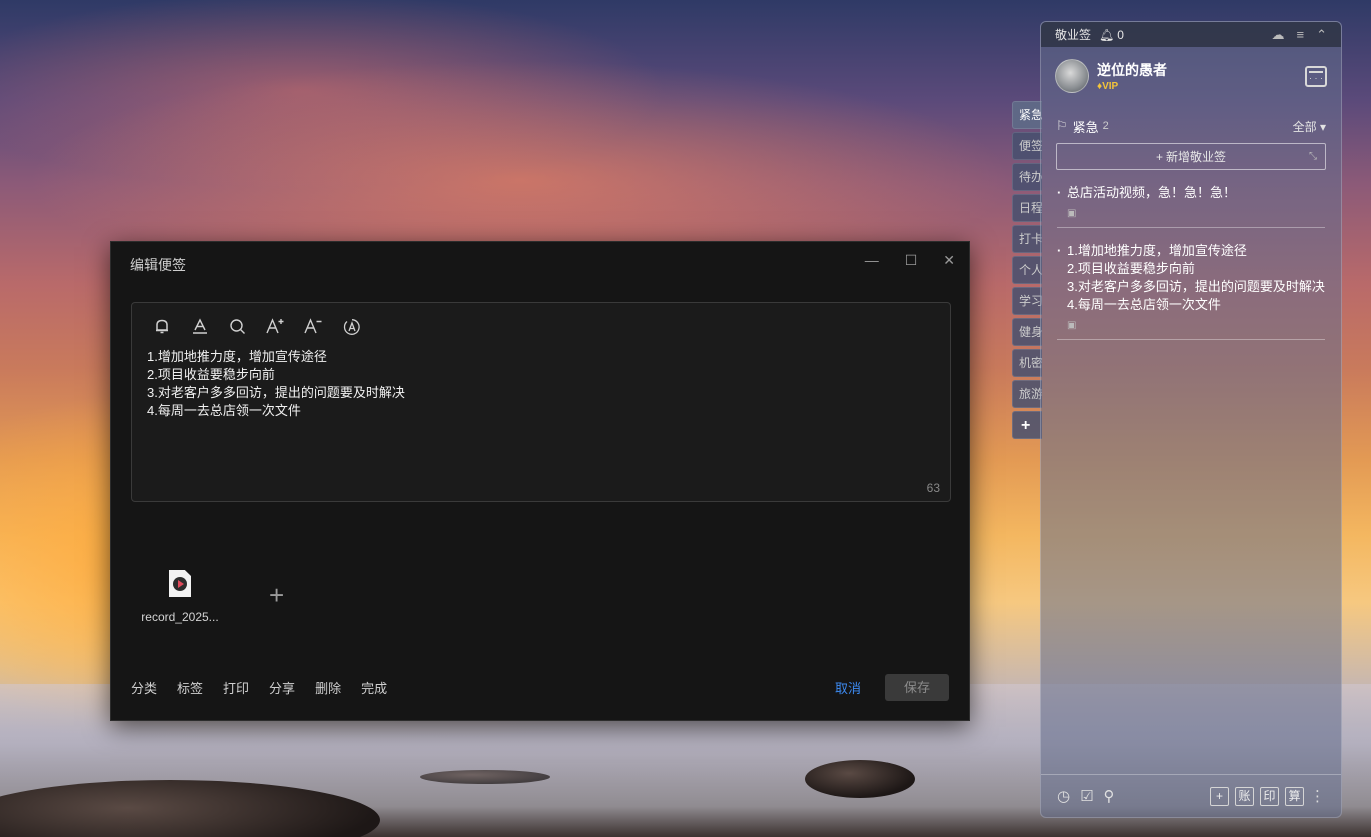 The image size is (1371, 837). Describe the element at coordinates (158, 265) in the screenshot. I see `dialog-title: 编辑便签` at that location.